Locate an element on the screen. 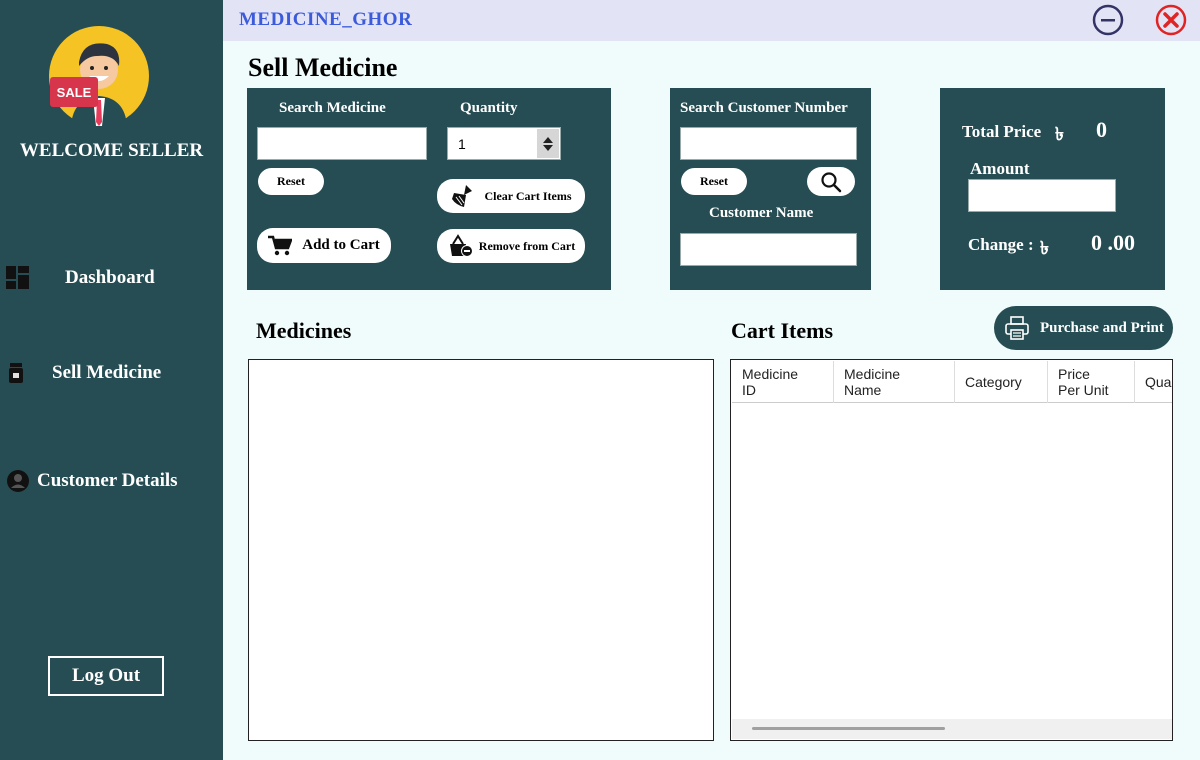 The image size is (1200, 760). horizontal-scrollbar is located at coordinates (952, 729).